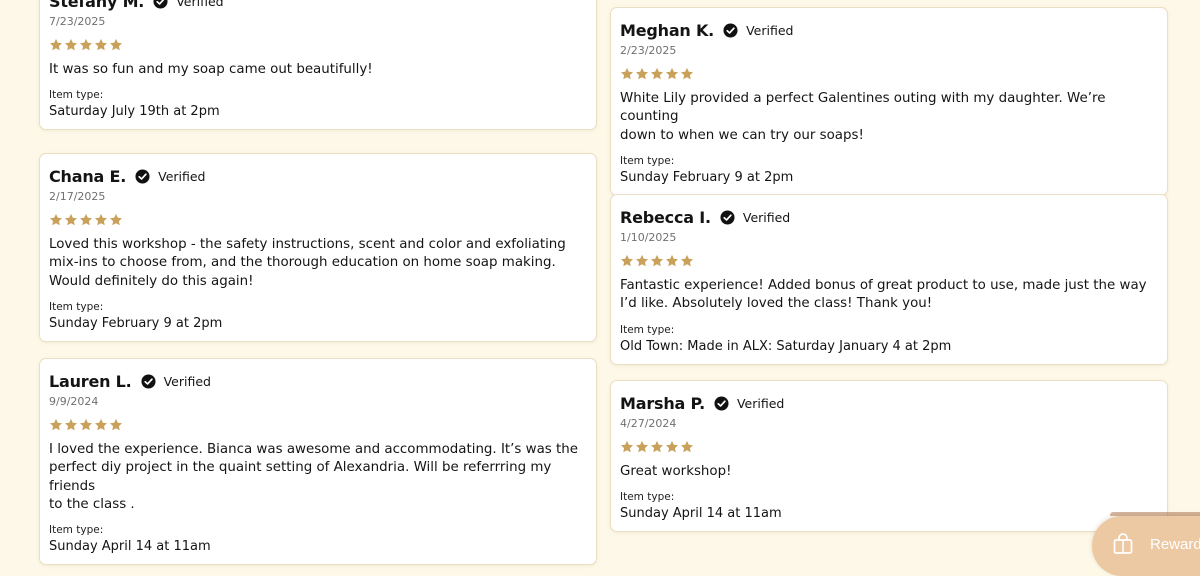  Describe the element at coordinates (77, 21) in the screenshot. I see `review-date: 7/23/2025` at that location.